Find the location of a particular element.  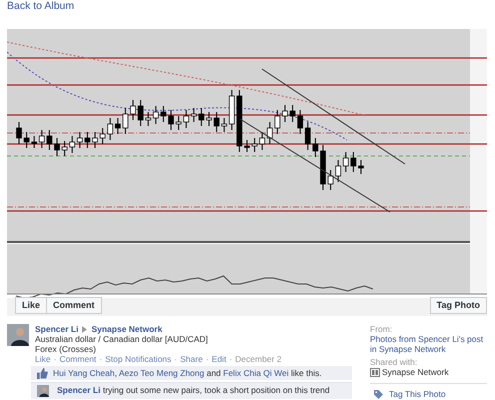

post-action-link: Like is located at coordinates (43, 359).